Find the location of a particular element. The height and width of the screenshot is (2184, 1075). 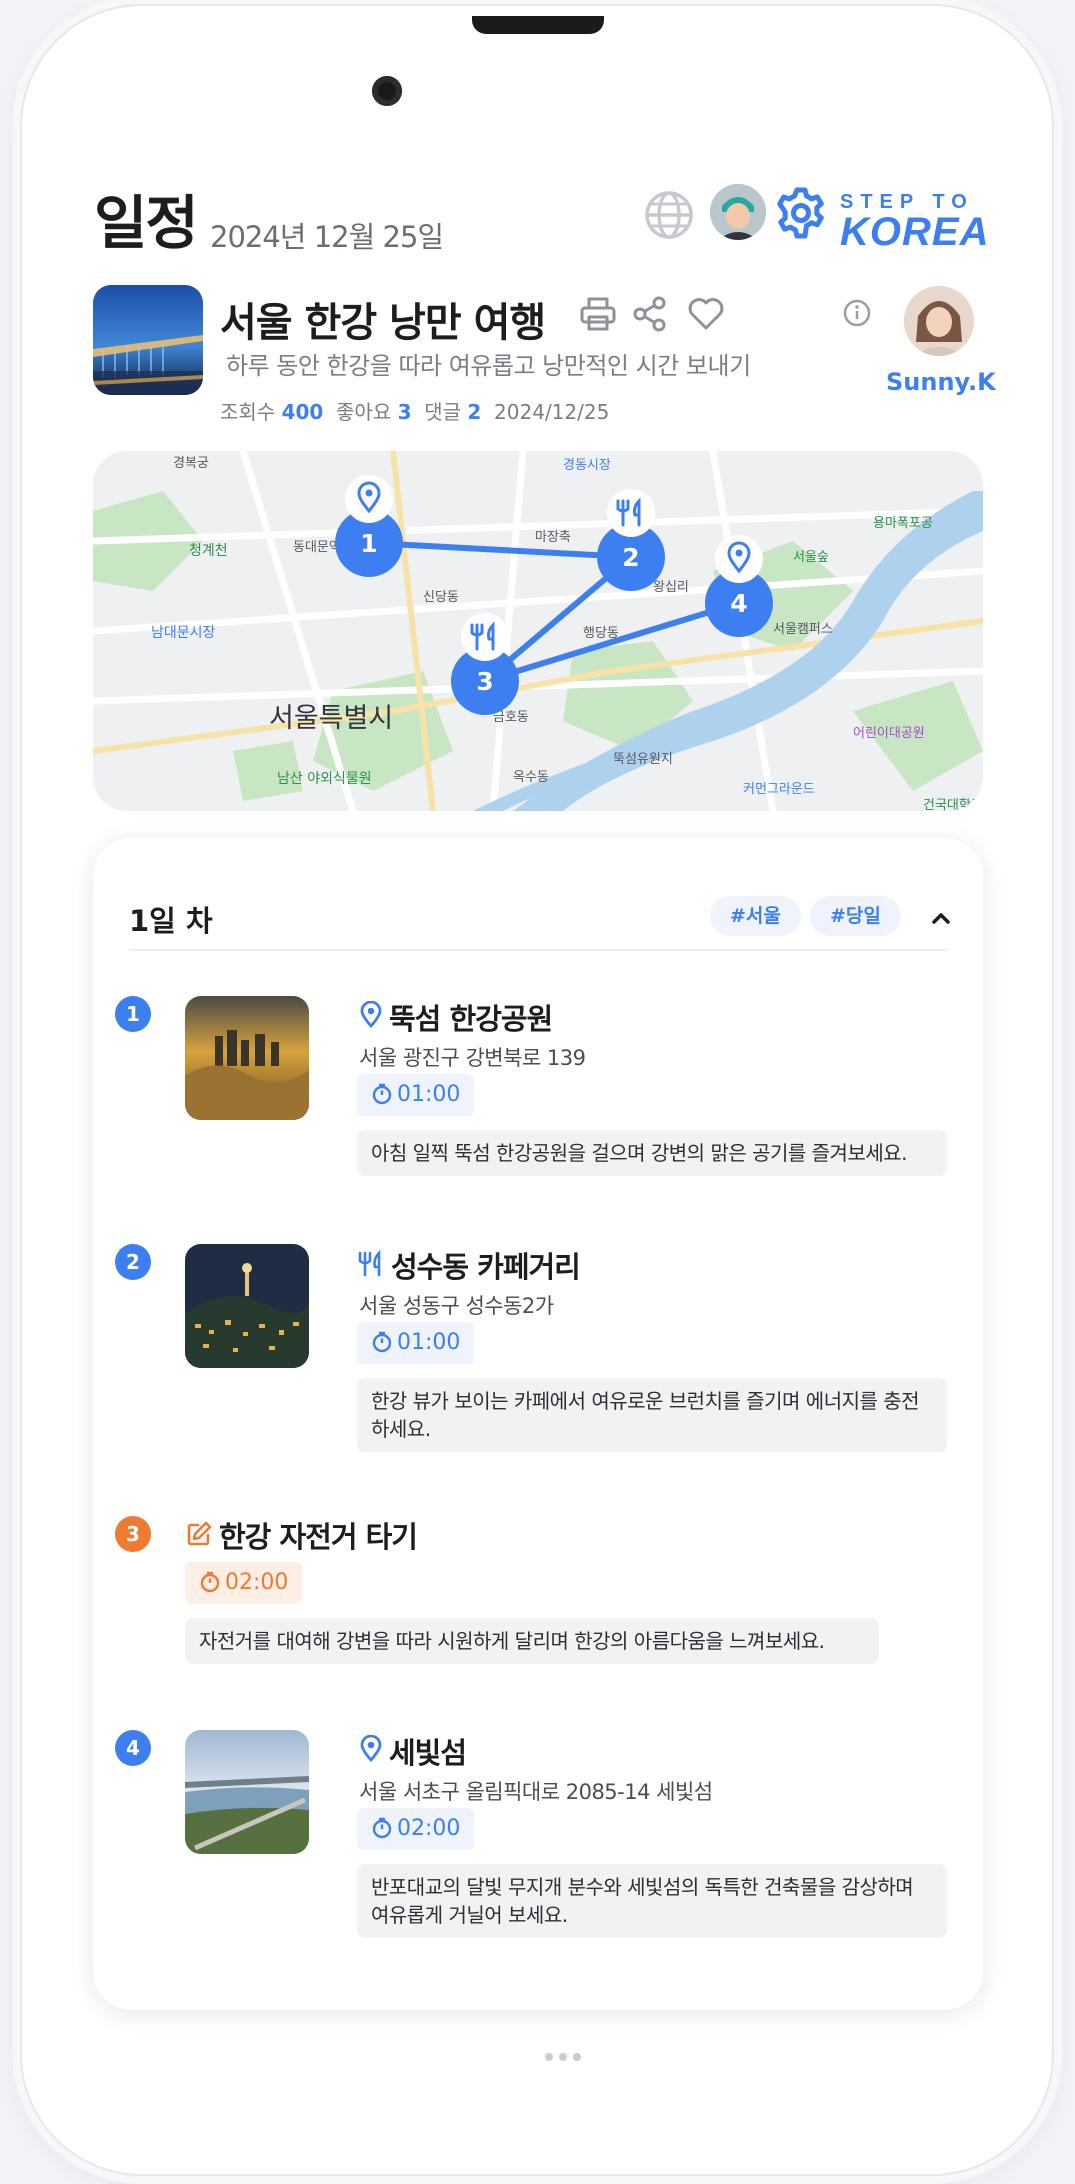

map-label-ttukseom: 뚝섬유원지 is located at coordinates (643, 759).